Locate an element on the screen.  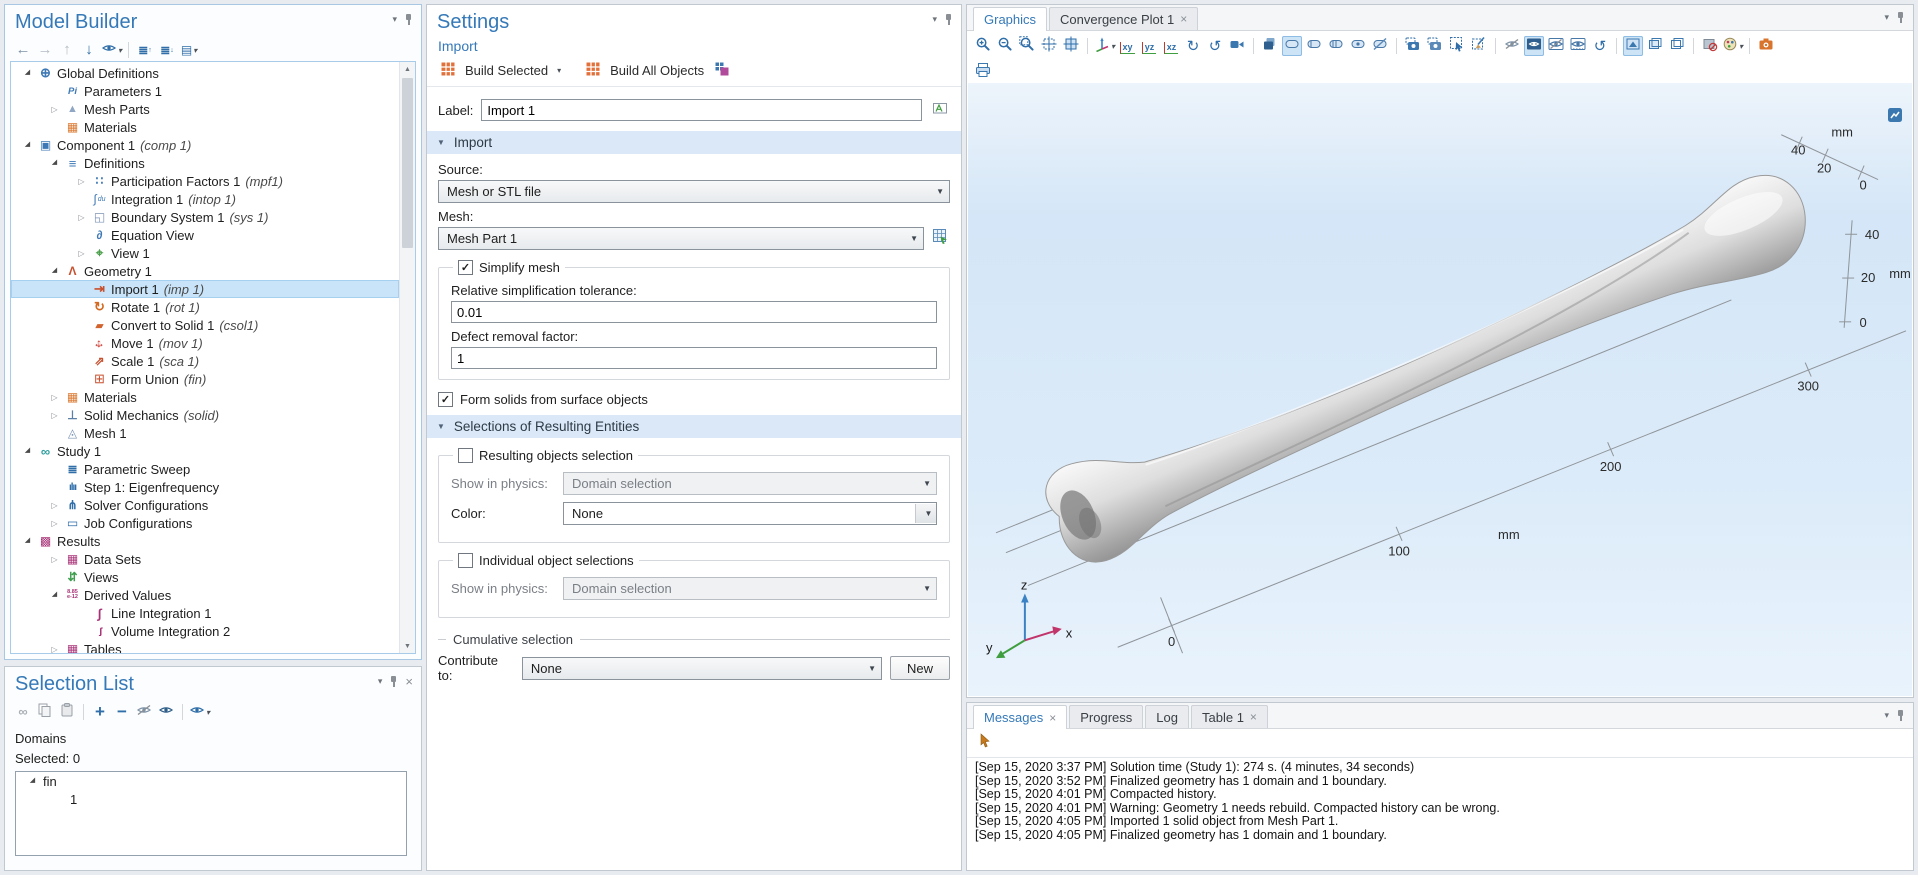
tree-item: ∂ Equation View is located at coordinates (205, 235).